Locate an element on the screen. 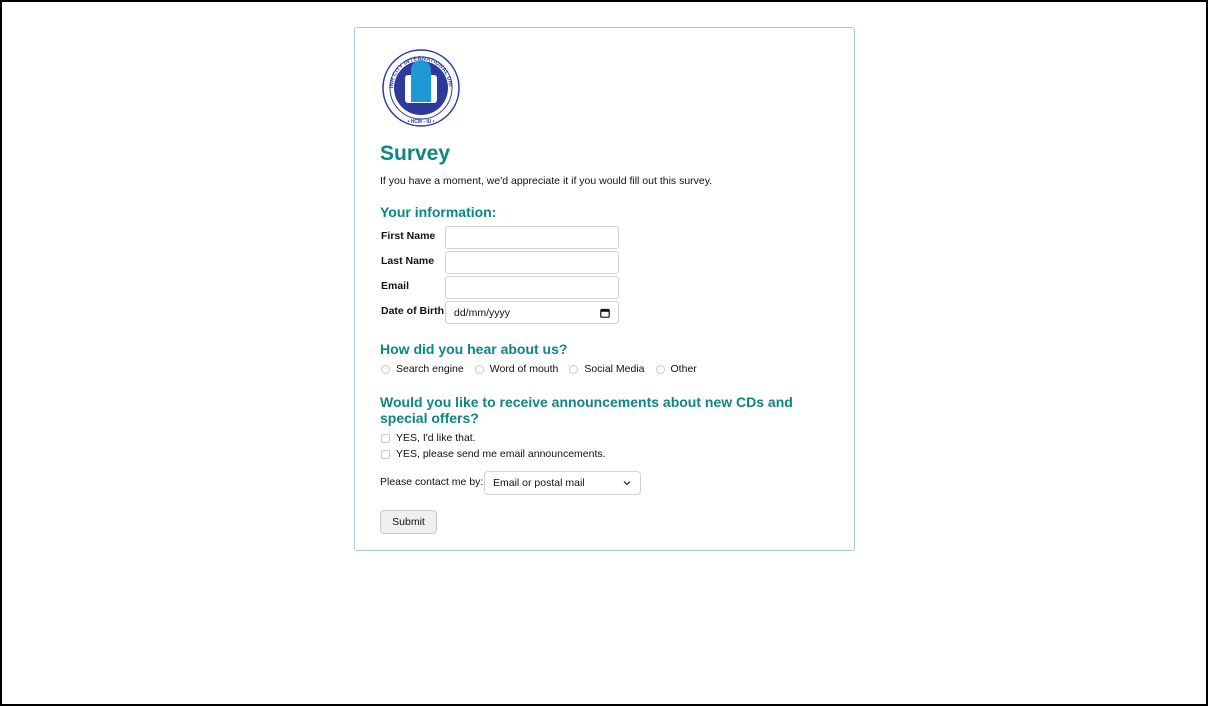  checkbox-email-announcements: YES, please send me email announcements. is located at coordinates (493, 454).